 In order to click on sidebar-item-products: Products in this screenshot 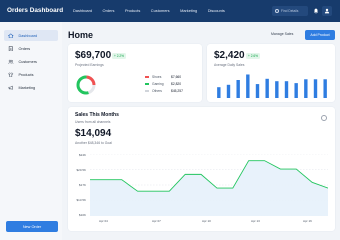, I will do `click(31, 74)`.